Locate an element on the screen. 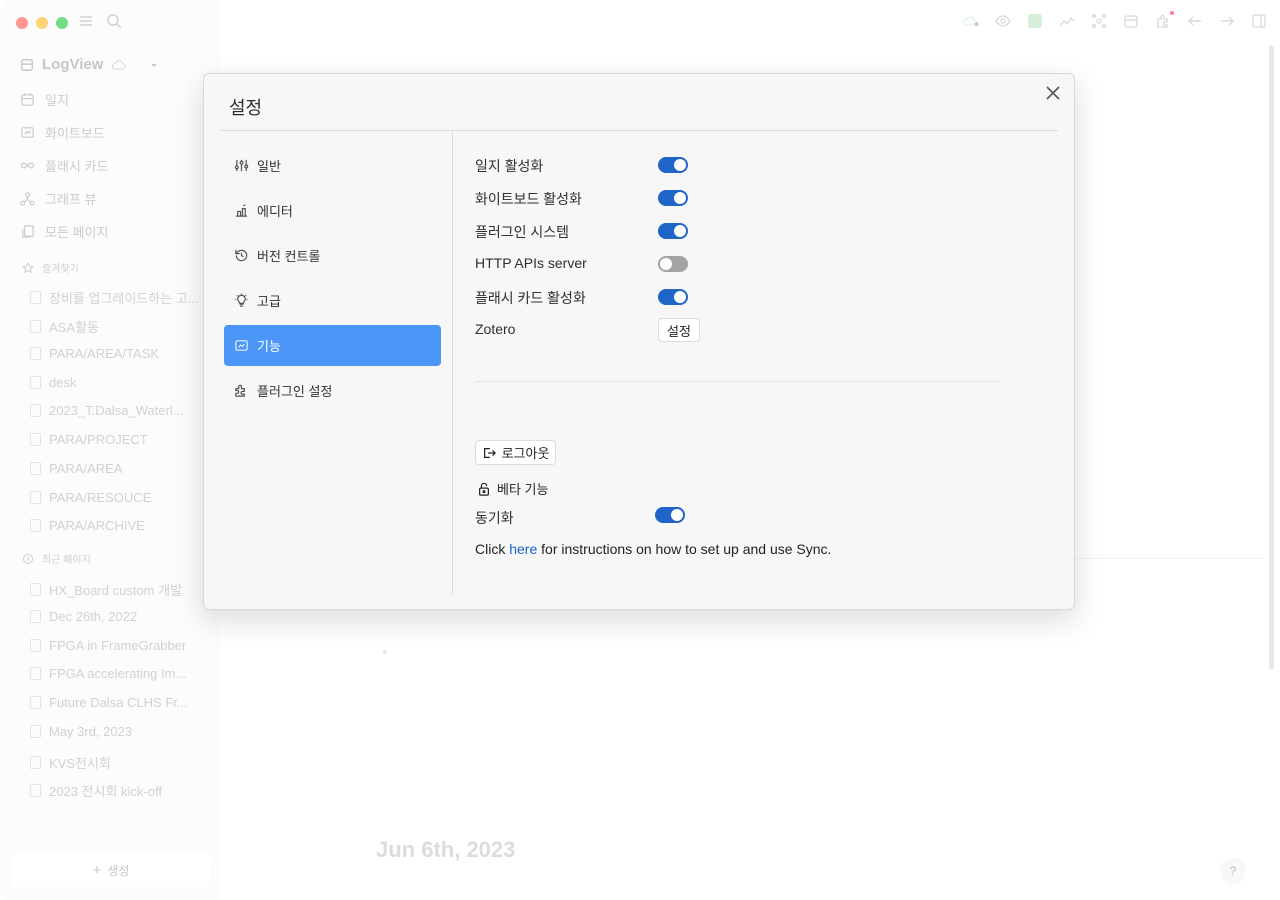  http-api-toggle is located at coordinates (673, 264).